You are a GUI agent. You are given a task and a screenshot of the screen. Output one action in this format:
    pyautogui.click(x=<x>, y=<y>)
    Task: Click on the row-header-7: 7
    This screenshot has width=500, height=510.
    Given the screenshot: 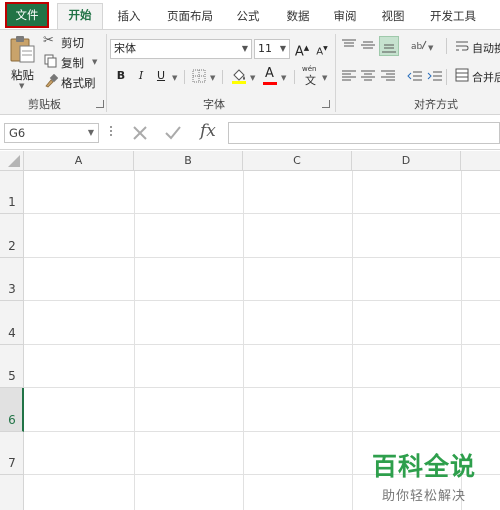 What is the action you would take?
    pyautogui.click(x=12, y=453)
    